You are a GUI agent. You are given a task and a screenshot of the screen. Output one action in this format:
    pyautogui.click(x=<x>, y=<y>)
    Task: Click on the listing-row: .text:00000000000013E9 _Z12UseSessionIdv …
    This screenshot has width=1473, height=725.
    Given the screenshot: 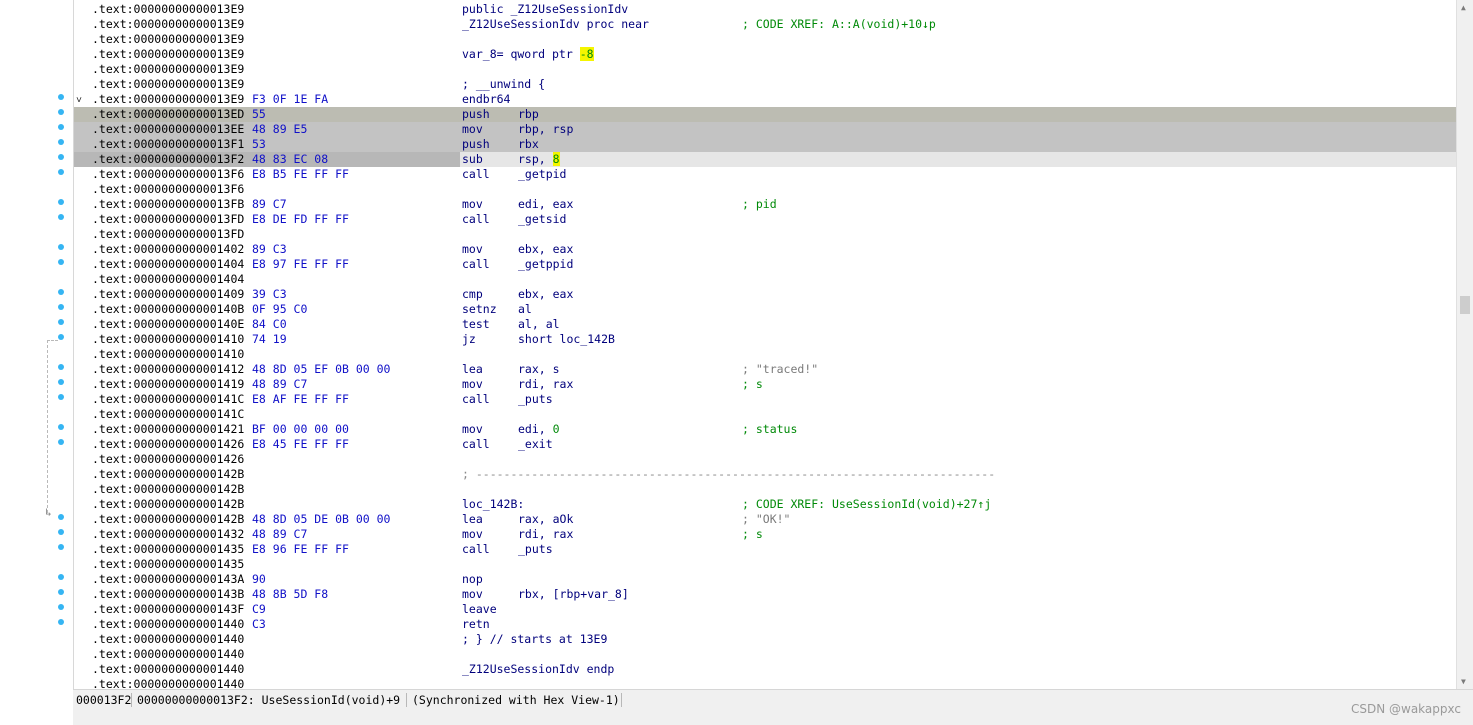 What is the action you would take?
    pyautogui.click(x=765, y=24)
    